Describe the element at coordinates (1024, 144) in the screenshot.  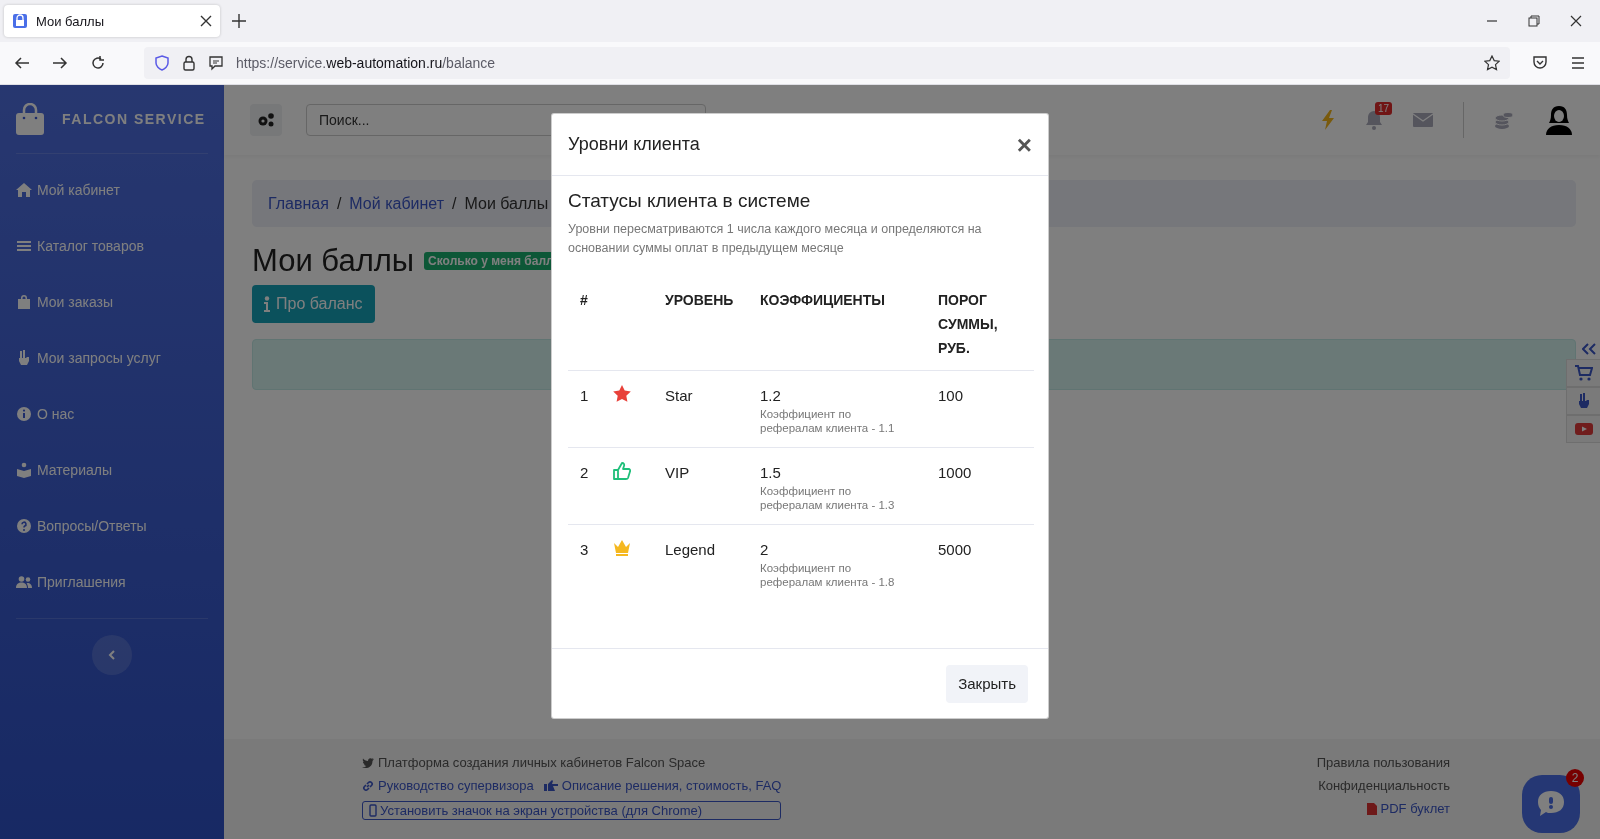
I see `close-button: ×` at that location.